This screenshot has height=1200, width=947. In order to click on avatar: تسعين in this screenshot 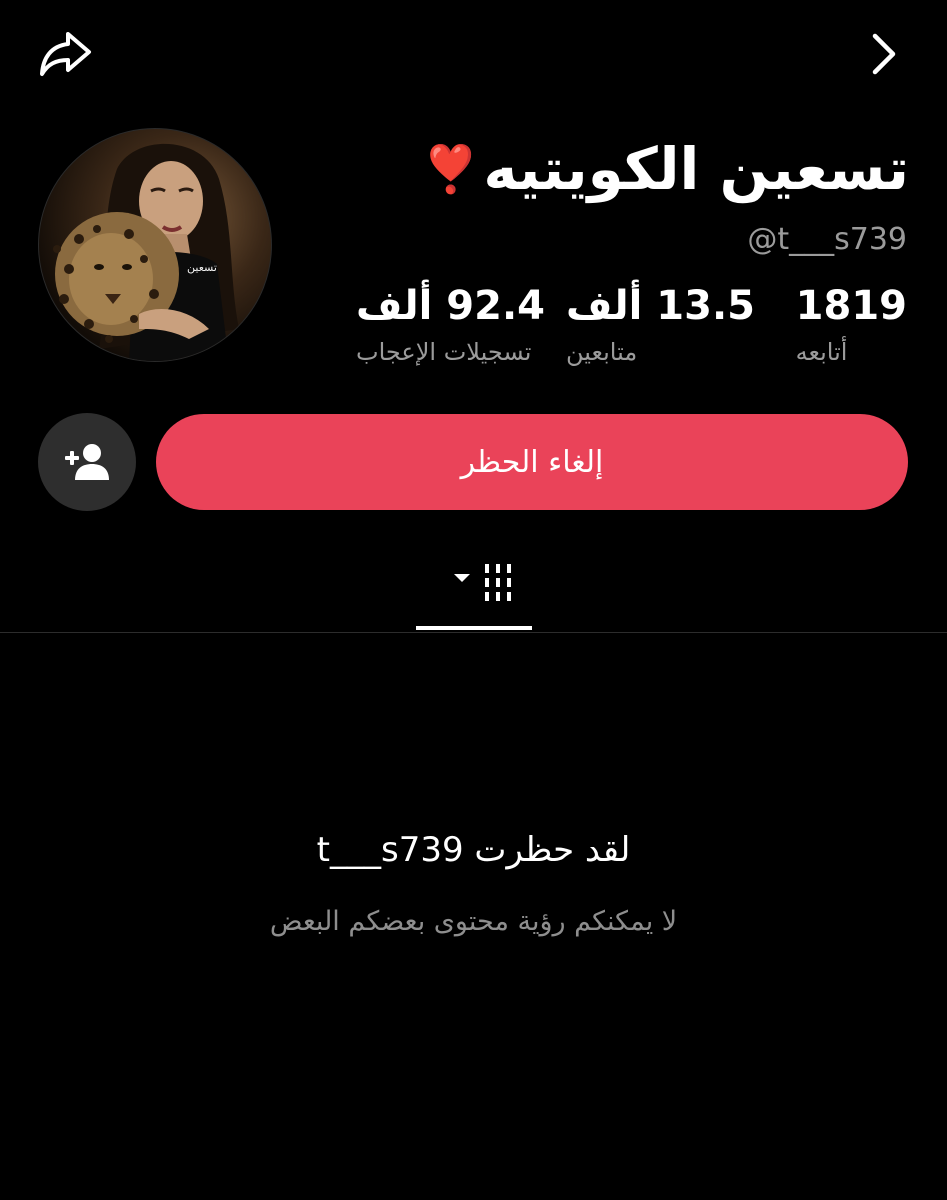, I will do `click(155, 245)`.